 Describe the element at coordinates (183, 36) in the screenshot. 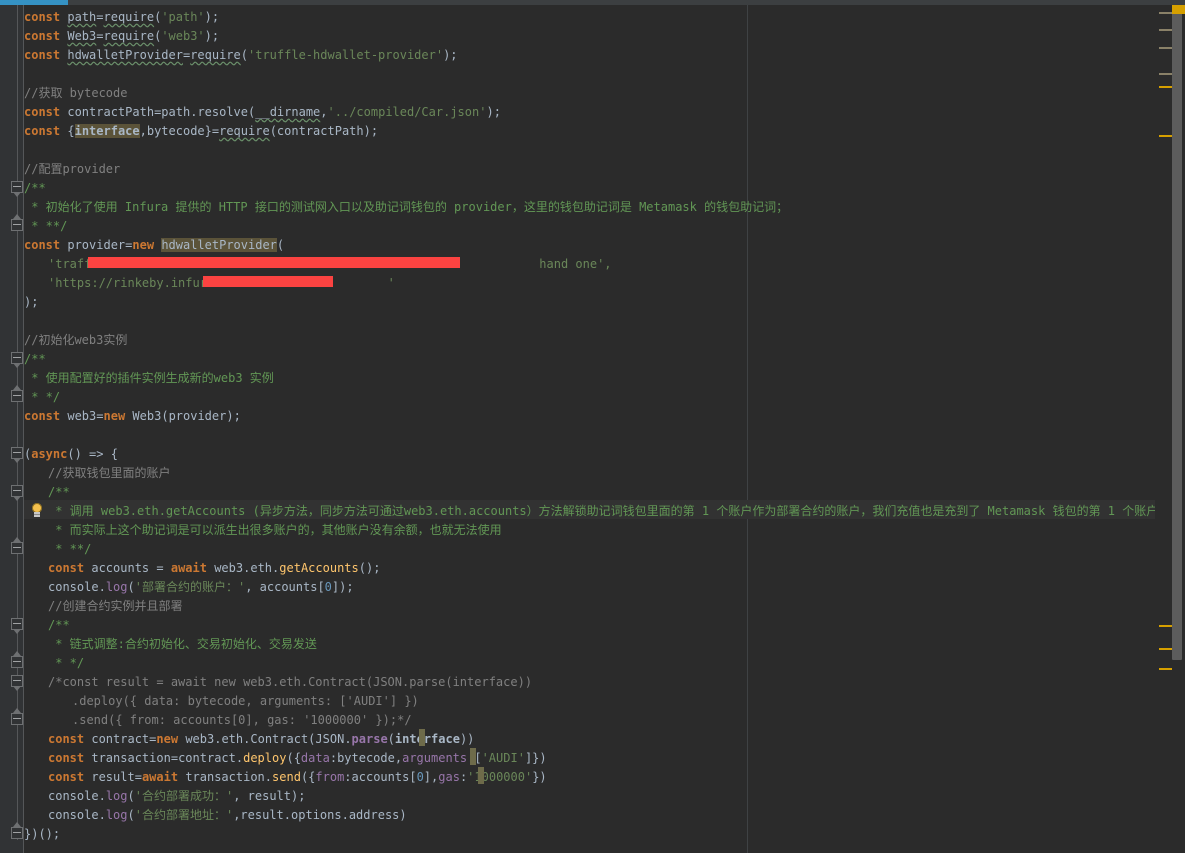

I see `string-web3: 'web3'` at that location.